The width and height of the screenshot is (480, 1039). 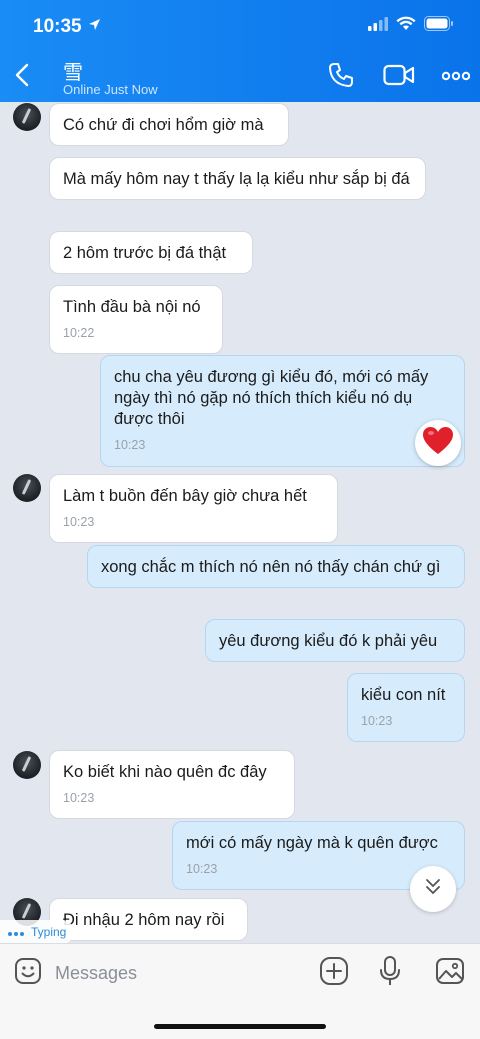 What do you see at coordinates (22, 77) in the screenshot?
I see `back-icon` at bounding box center [22, 77].